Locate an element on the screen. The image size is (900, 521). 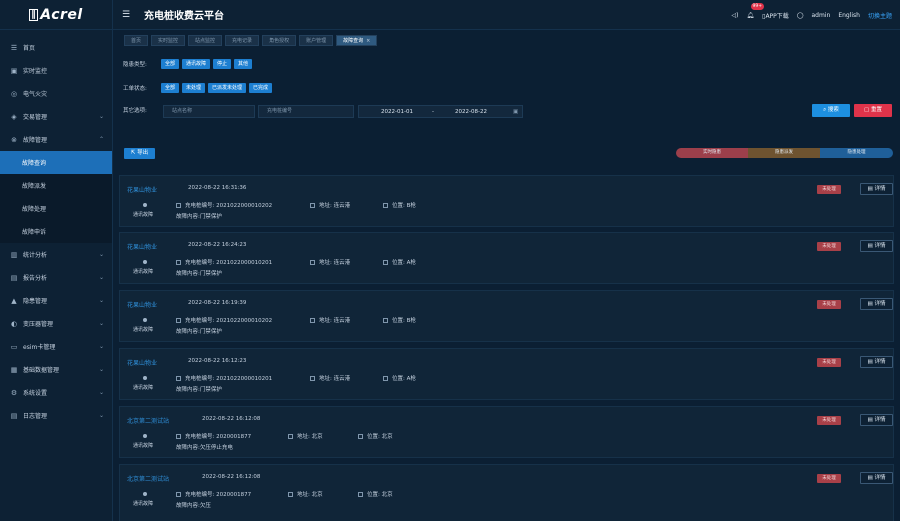
fault-type-other: 其他 is located at coordinates (243, 63).